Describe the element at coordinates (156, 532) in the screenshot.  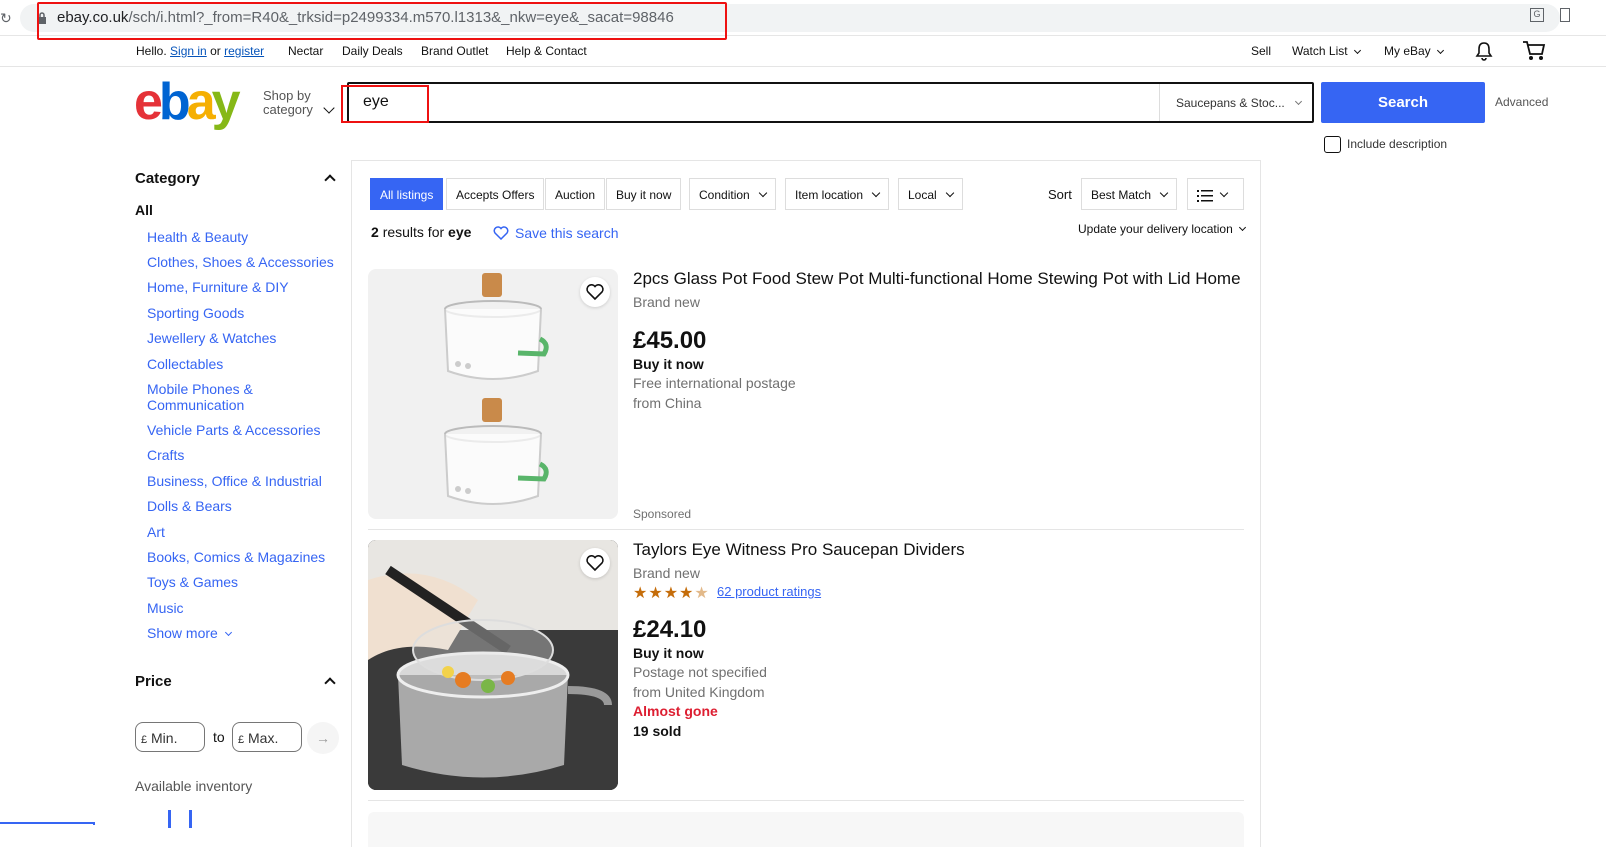
I see `category-link: Art` at that location.